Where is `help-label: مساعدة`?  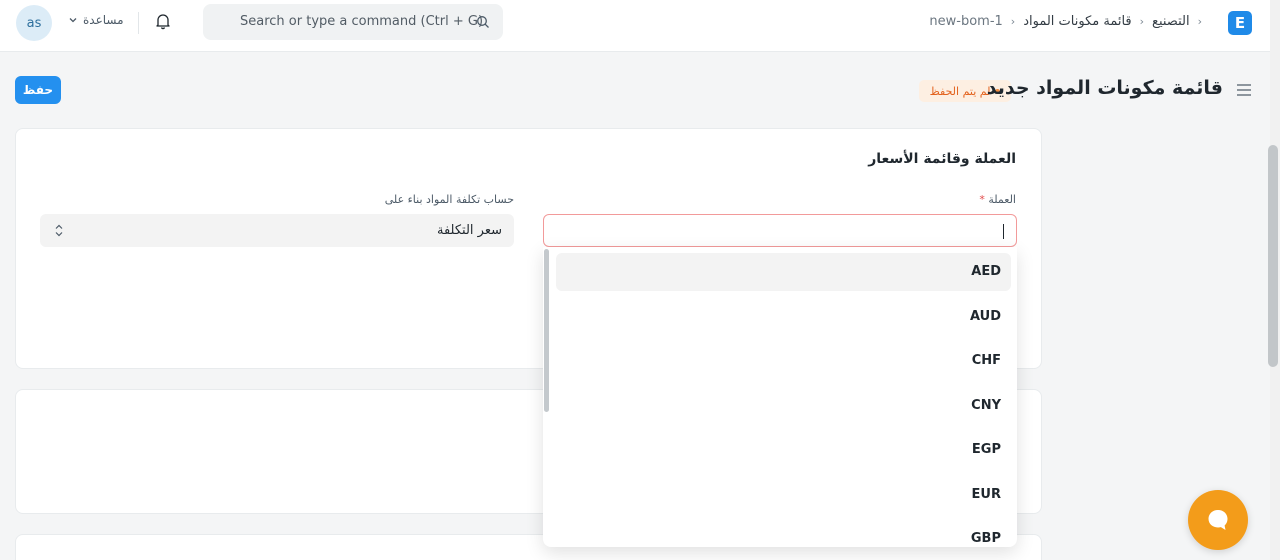
help-label: مساعدة is located at coordinates (103, 20).